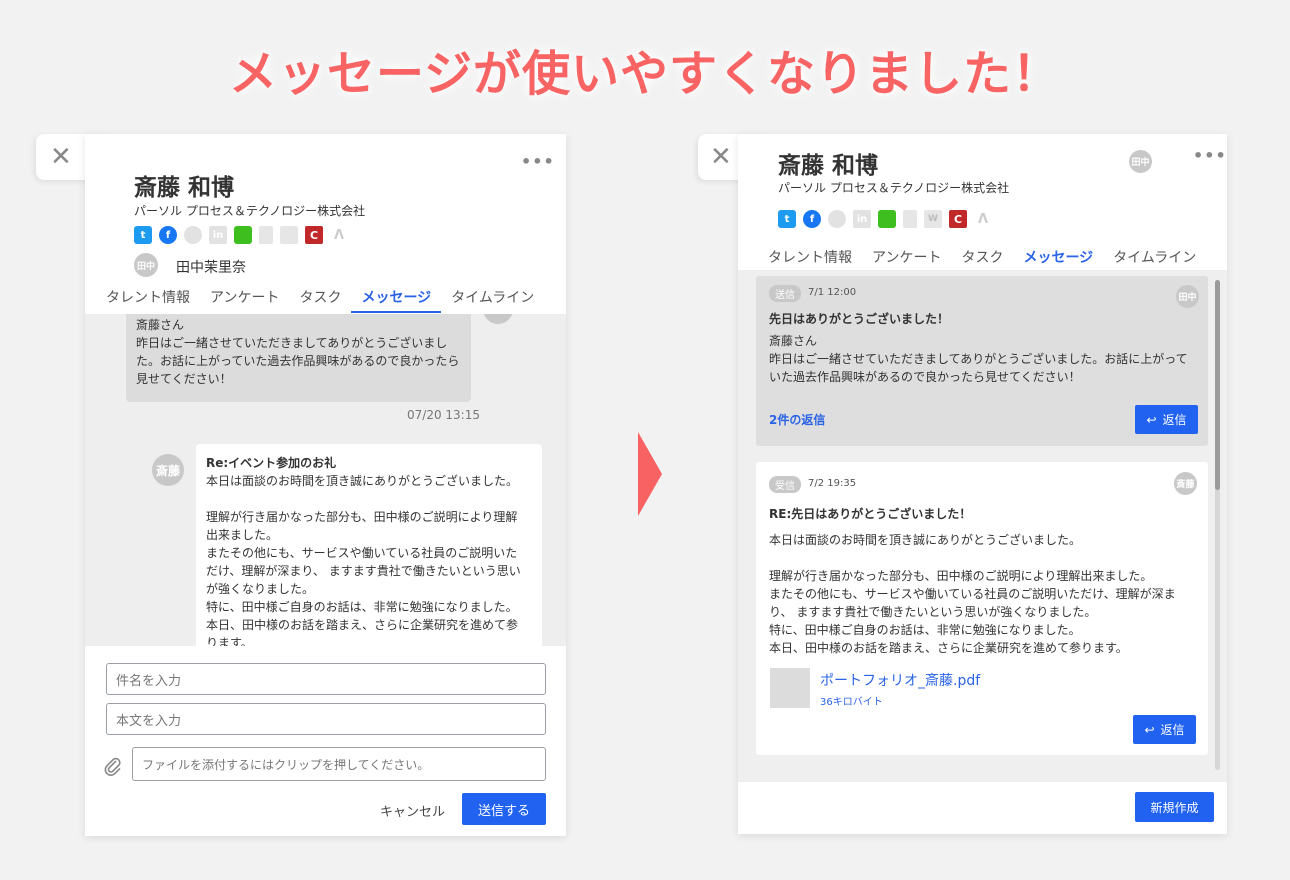 The image size is (1290, 880). Describe the element at coordinates (326, 679) in the screenshot. I see `subject-input: 件名を入力` at that location.